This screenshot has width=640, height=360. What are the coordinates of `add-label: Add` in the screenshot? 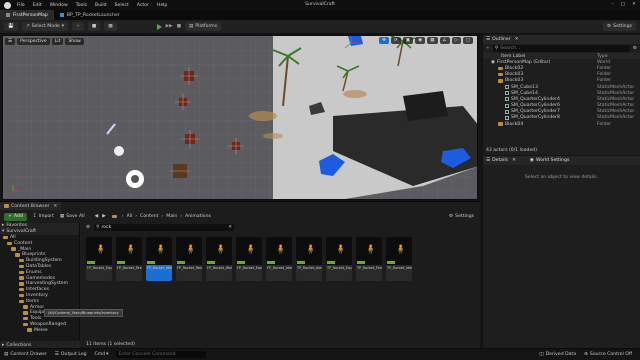 It's located at (18, 216).